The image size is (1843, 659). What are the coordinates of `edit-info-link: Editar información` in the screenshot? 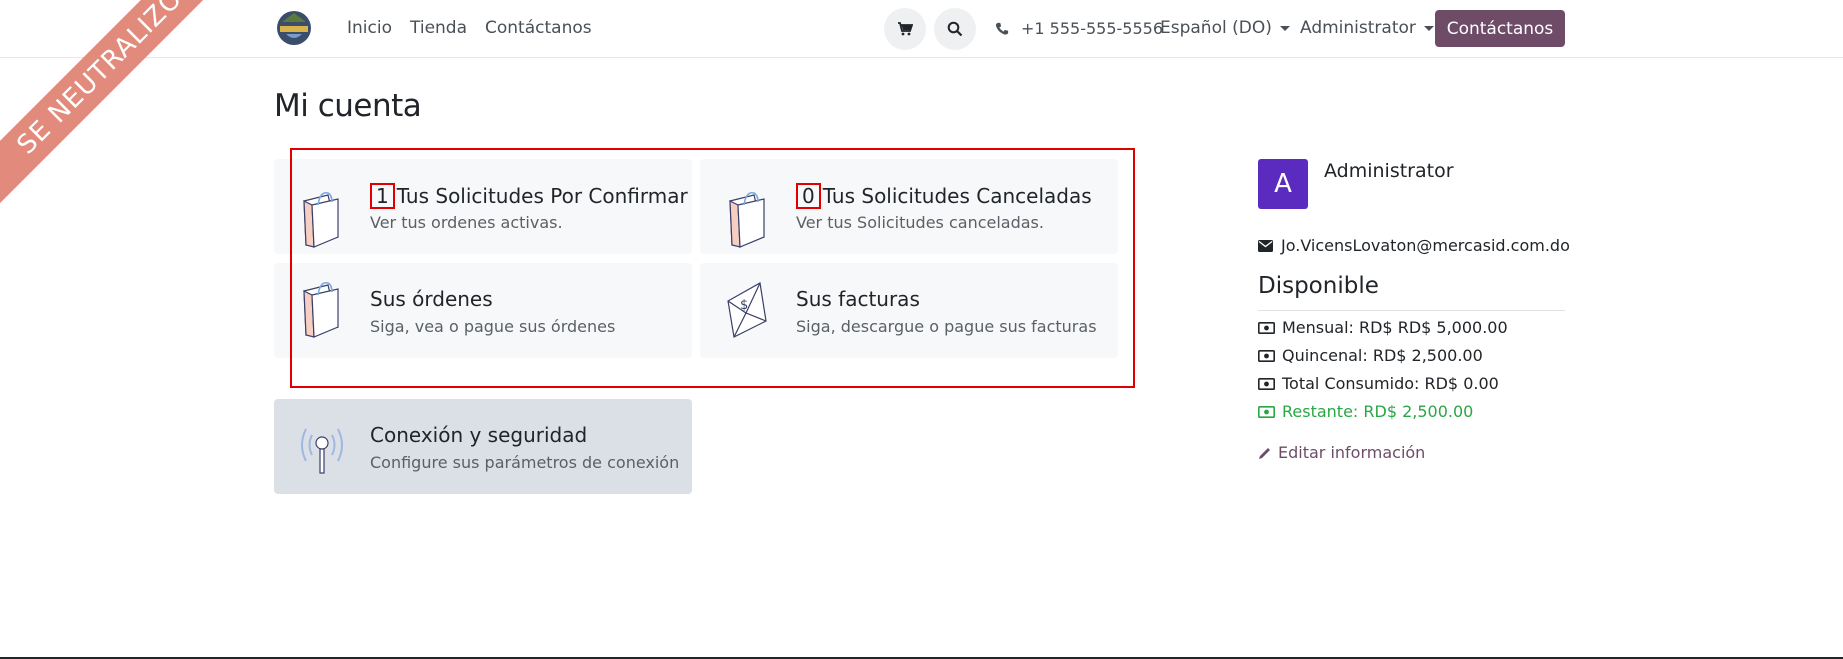 It's located at (1341, 452).